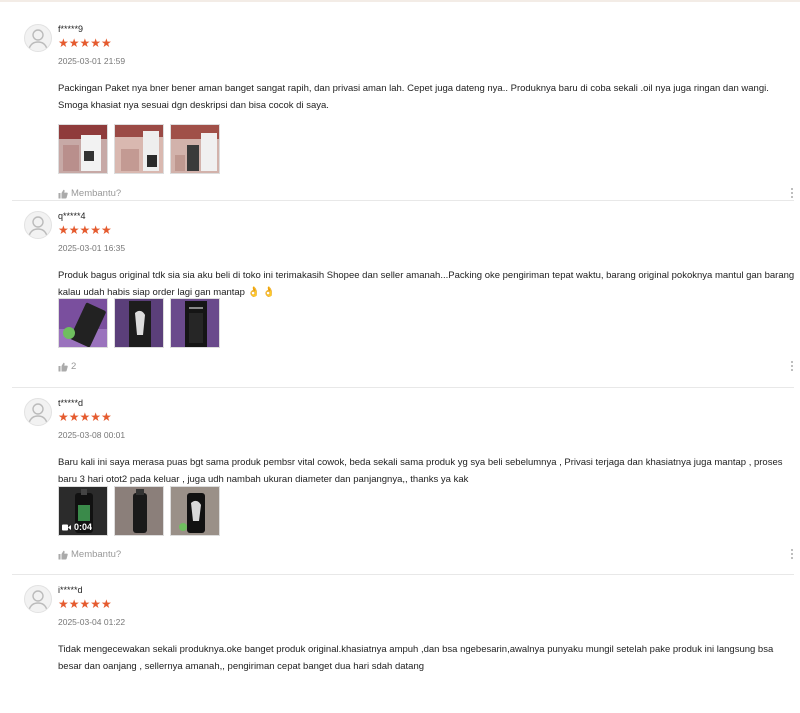 This screenshot has height=713, width=800. I want to click on review-date: 2025-03-08 00:01, so click(92, 435).